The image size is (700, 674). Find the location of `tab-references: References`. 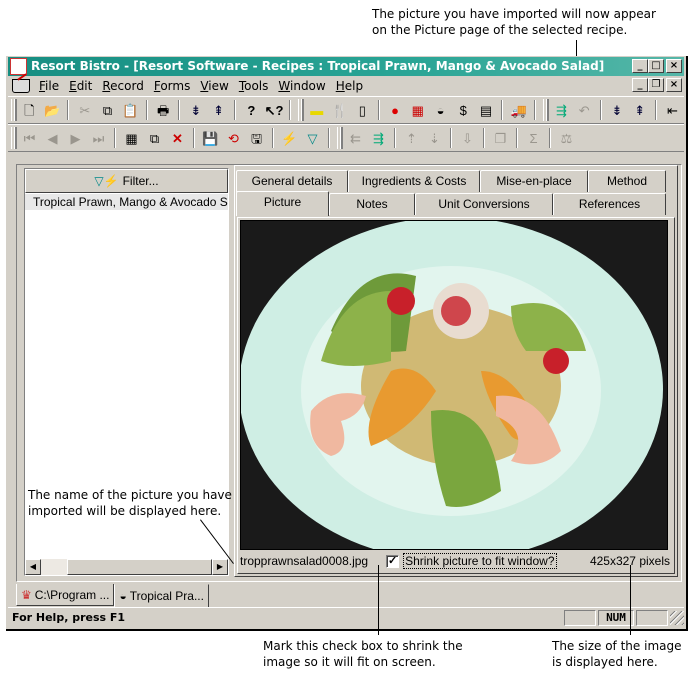

tab-references: References is located at coordinates (609, 204).